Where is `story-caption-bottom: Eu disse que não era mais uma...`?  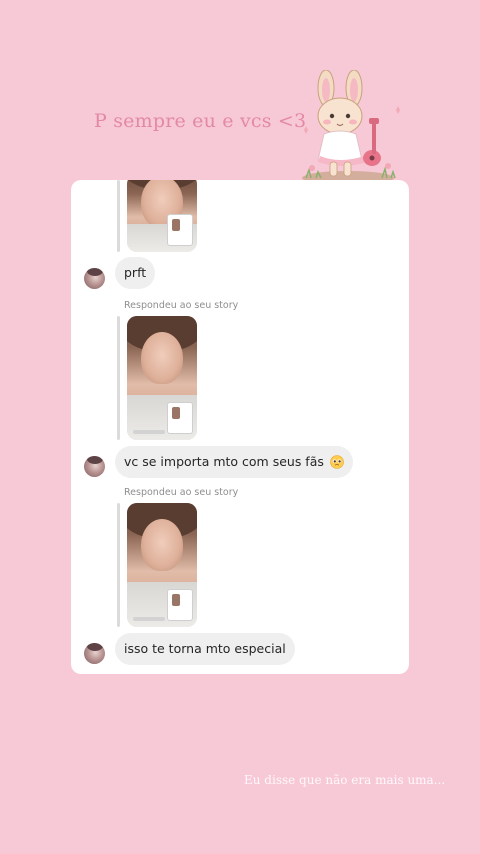
story-caption-bottom: Eu disse que não era mais uma... is located at coordinates (345, 780).